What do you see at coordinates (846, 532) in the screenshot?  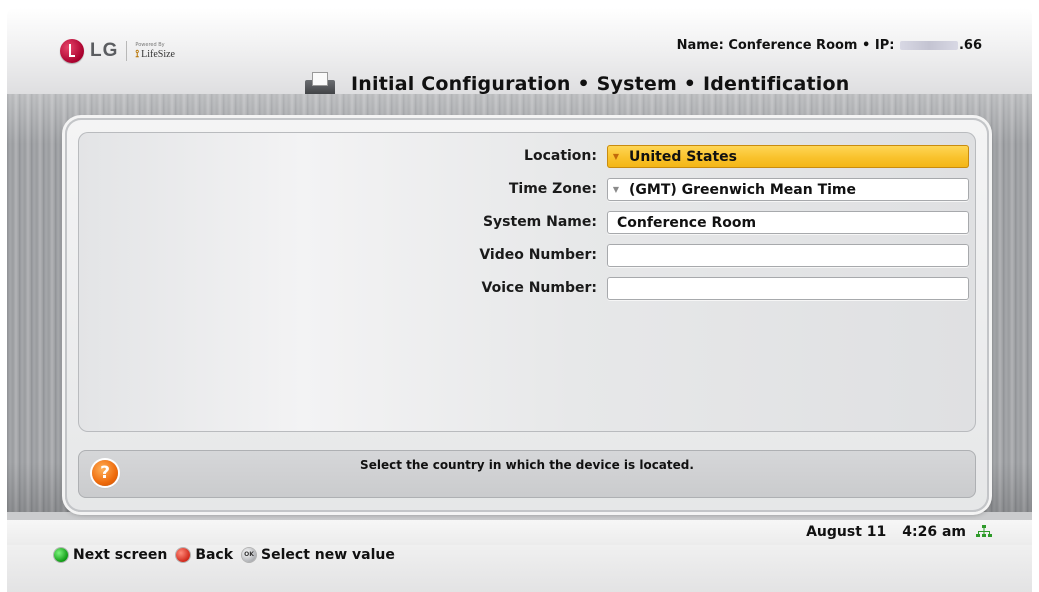 I see `date: August 11` at bounding box center [846, 532].